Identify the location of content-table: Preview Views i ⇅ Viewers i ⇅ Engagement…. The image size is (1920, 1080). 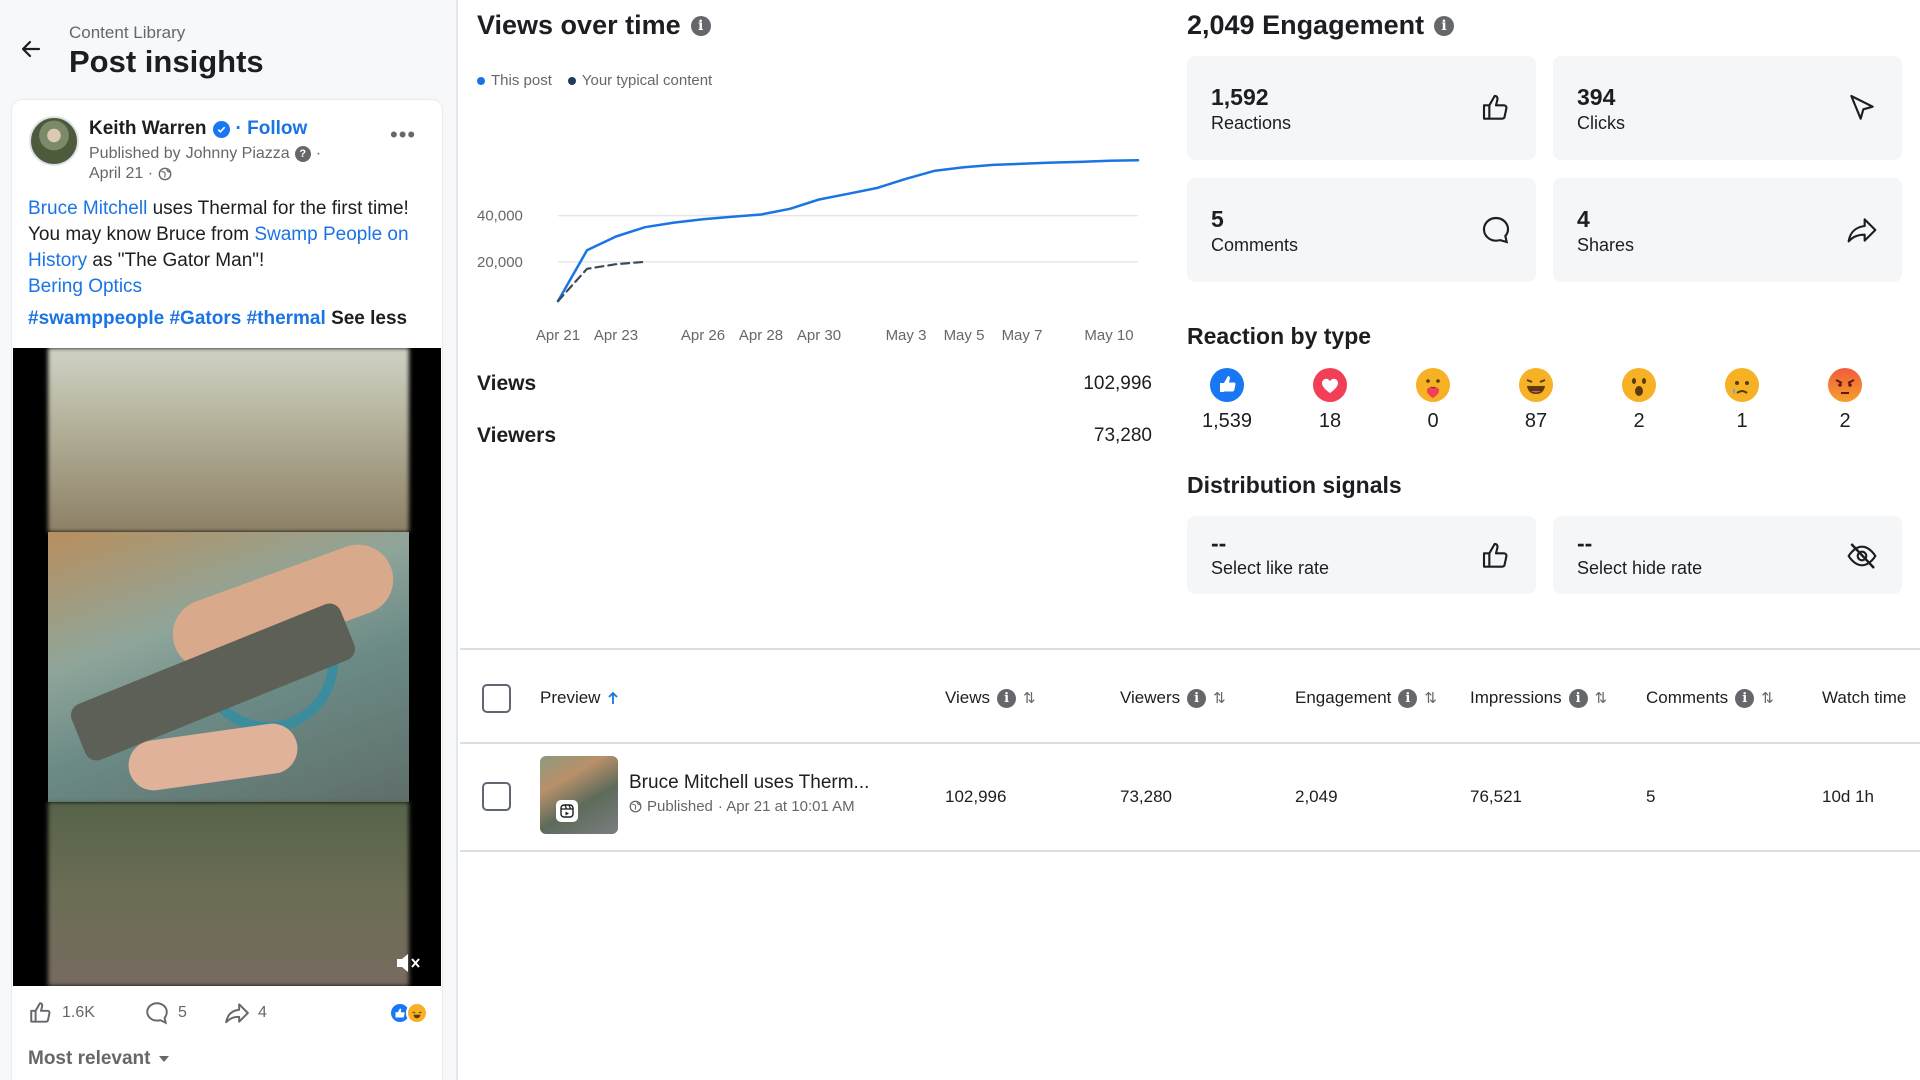
(1190, 750).